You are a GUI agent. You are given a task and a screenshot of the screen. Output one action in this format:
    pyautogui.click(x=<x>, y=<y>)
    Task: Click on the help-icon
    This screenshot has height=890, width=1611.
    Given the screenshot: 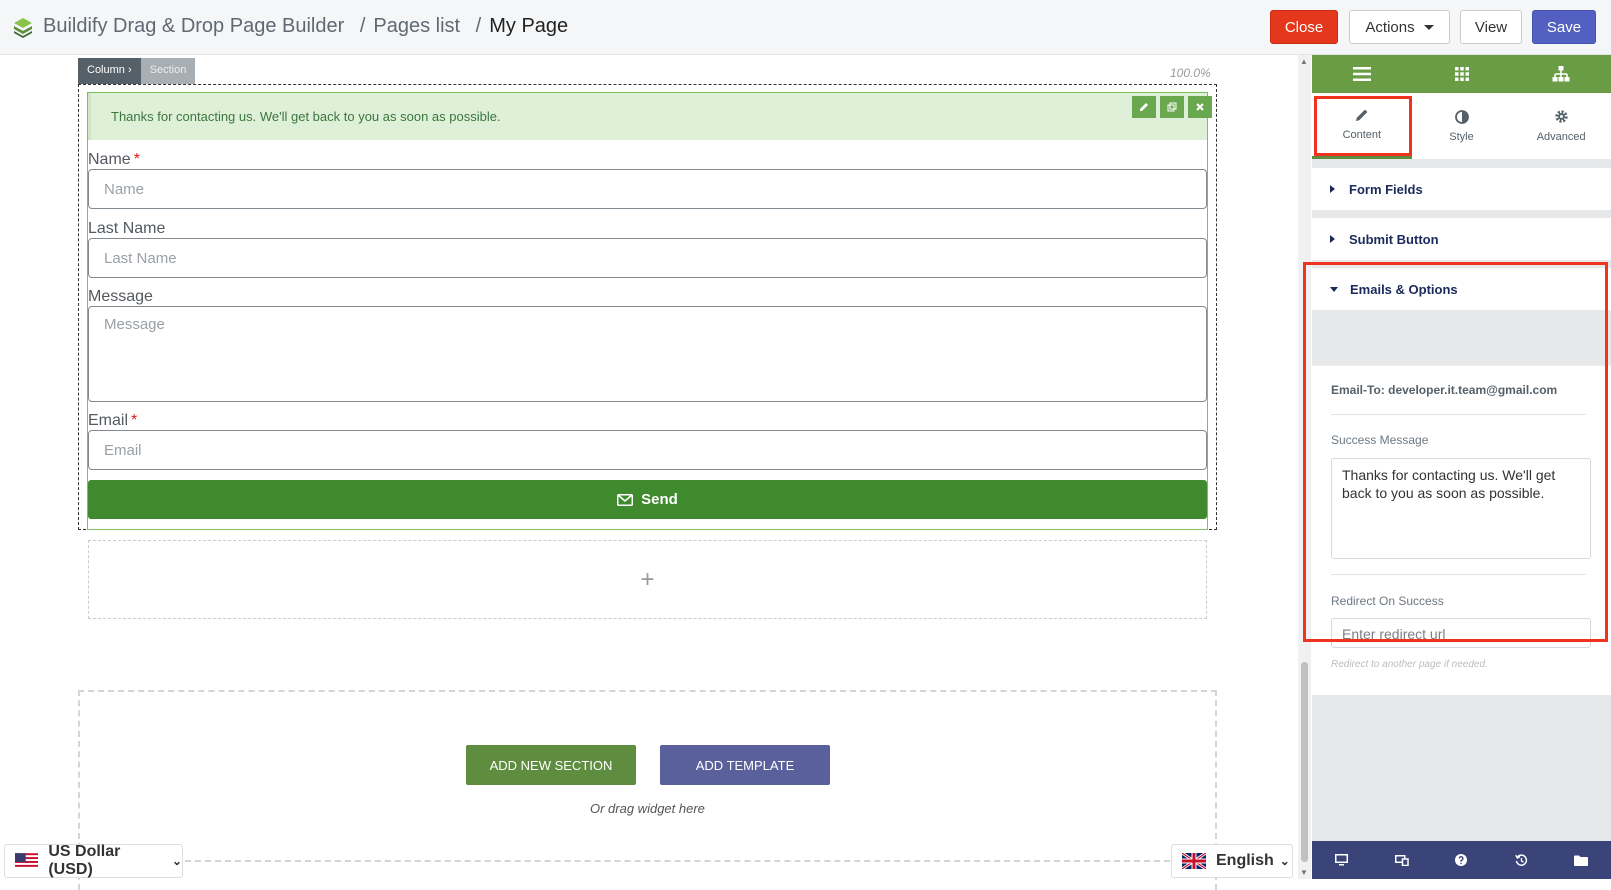 What is the action you would take?
    pyautogui.click(x=1461, y=860)
    